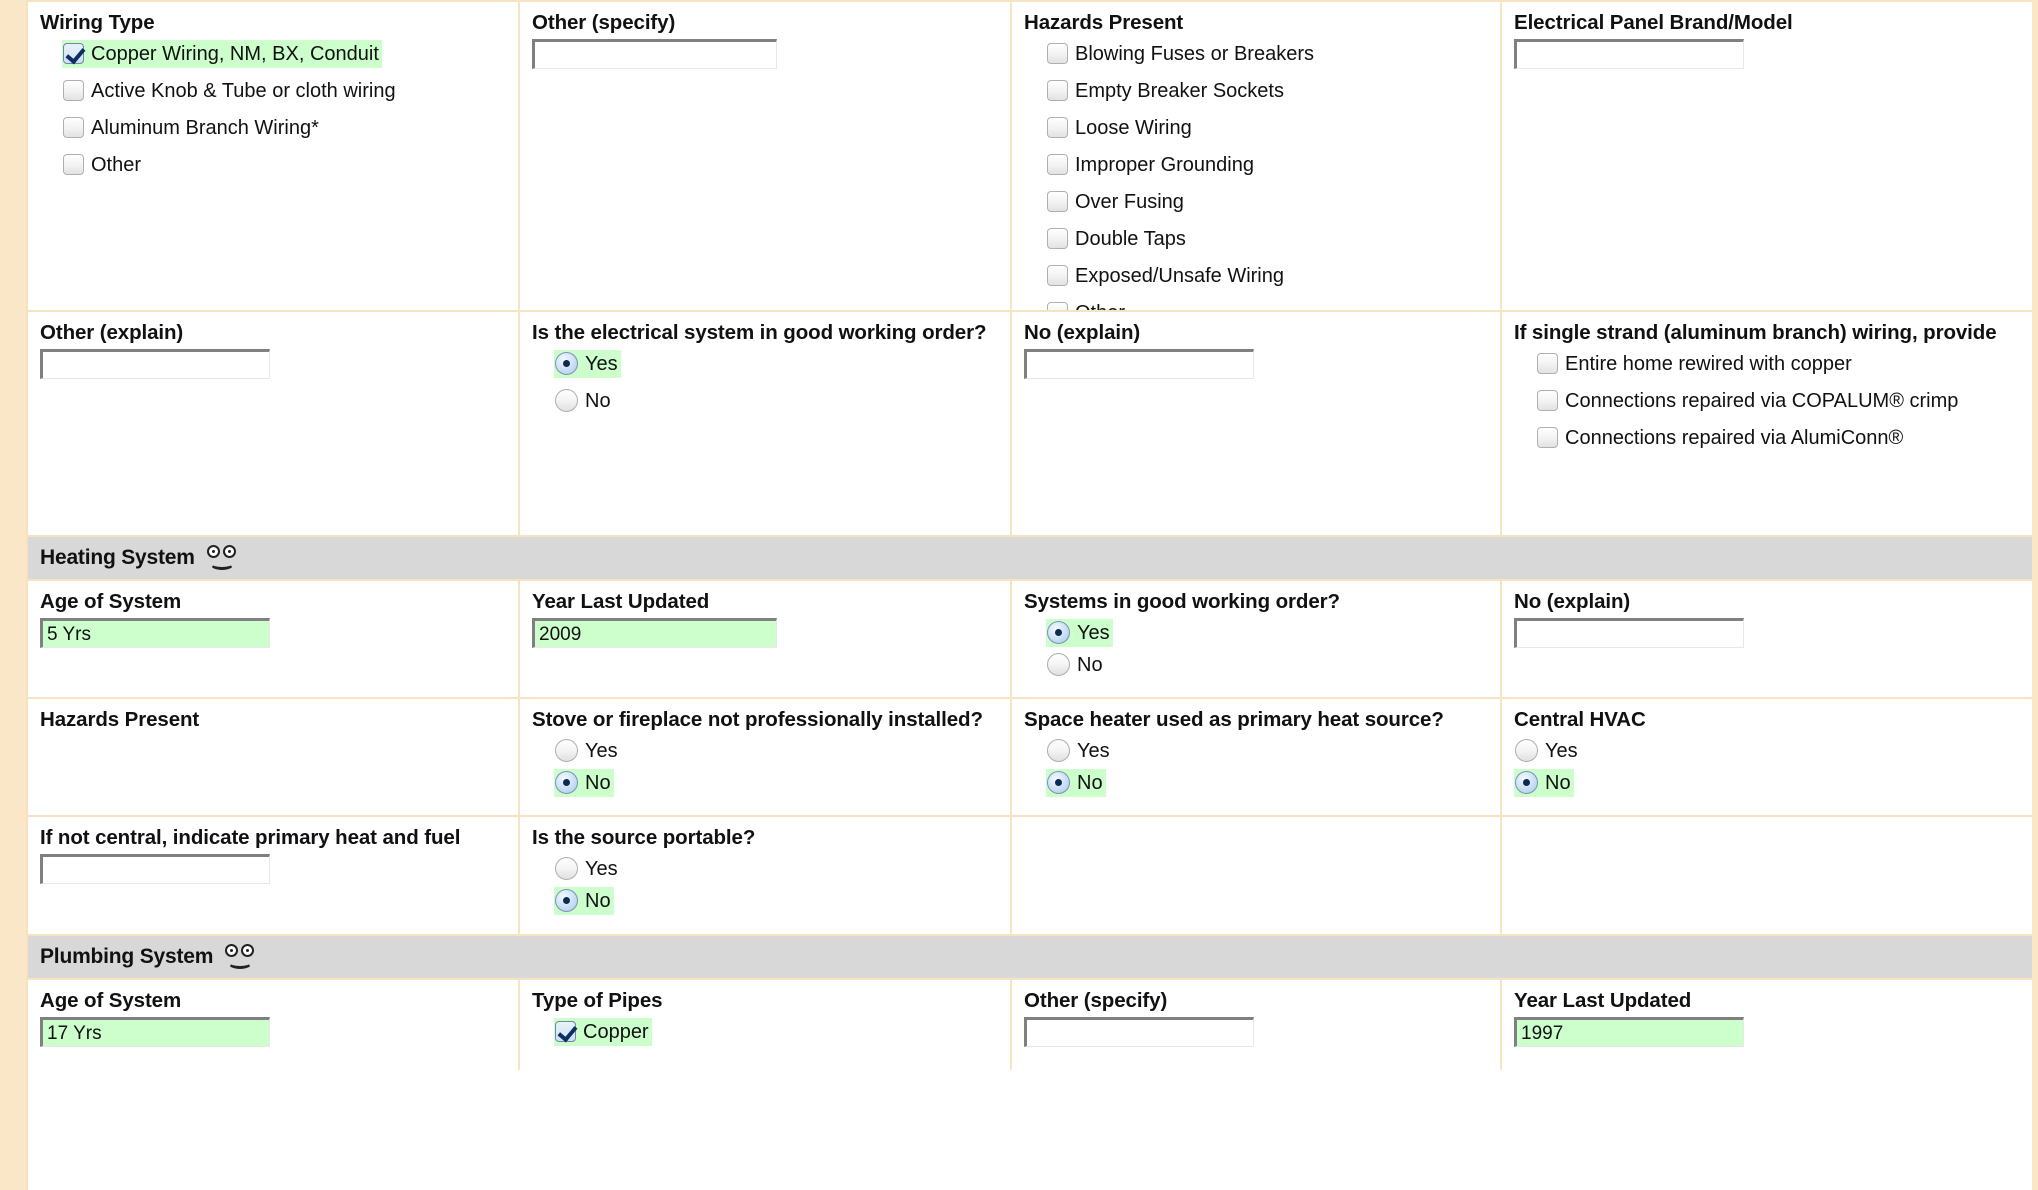  I want to click on option-wrapper: Empty Breaker Sockets, so click(1166, 91).